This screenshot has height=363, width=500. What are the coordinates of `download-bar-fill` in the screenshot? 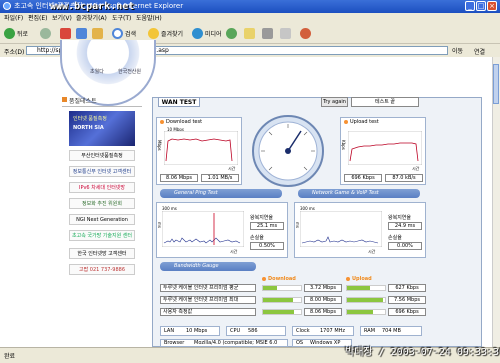 It's located at (278, 300).